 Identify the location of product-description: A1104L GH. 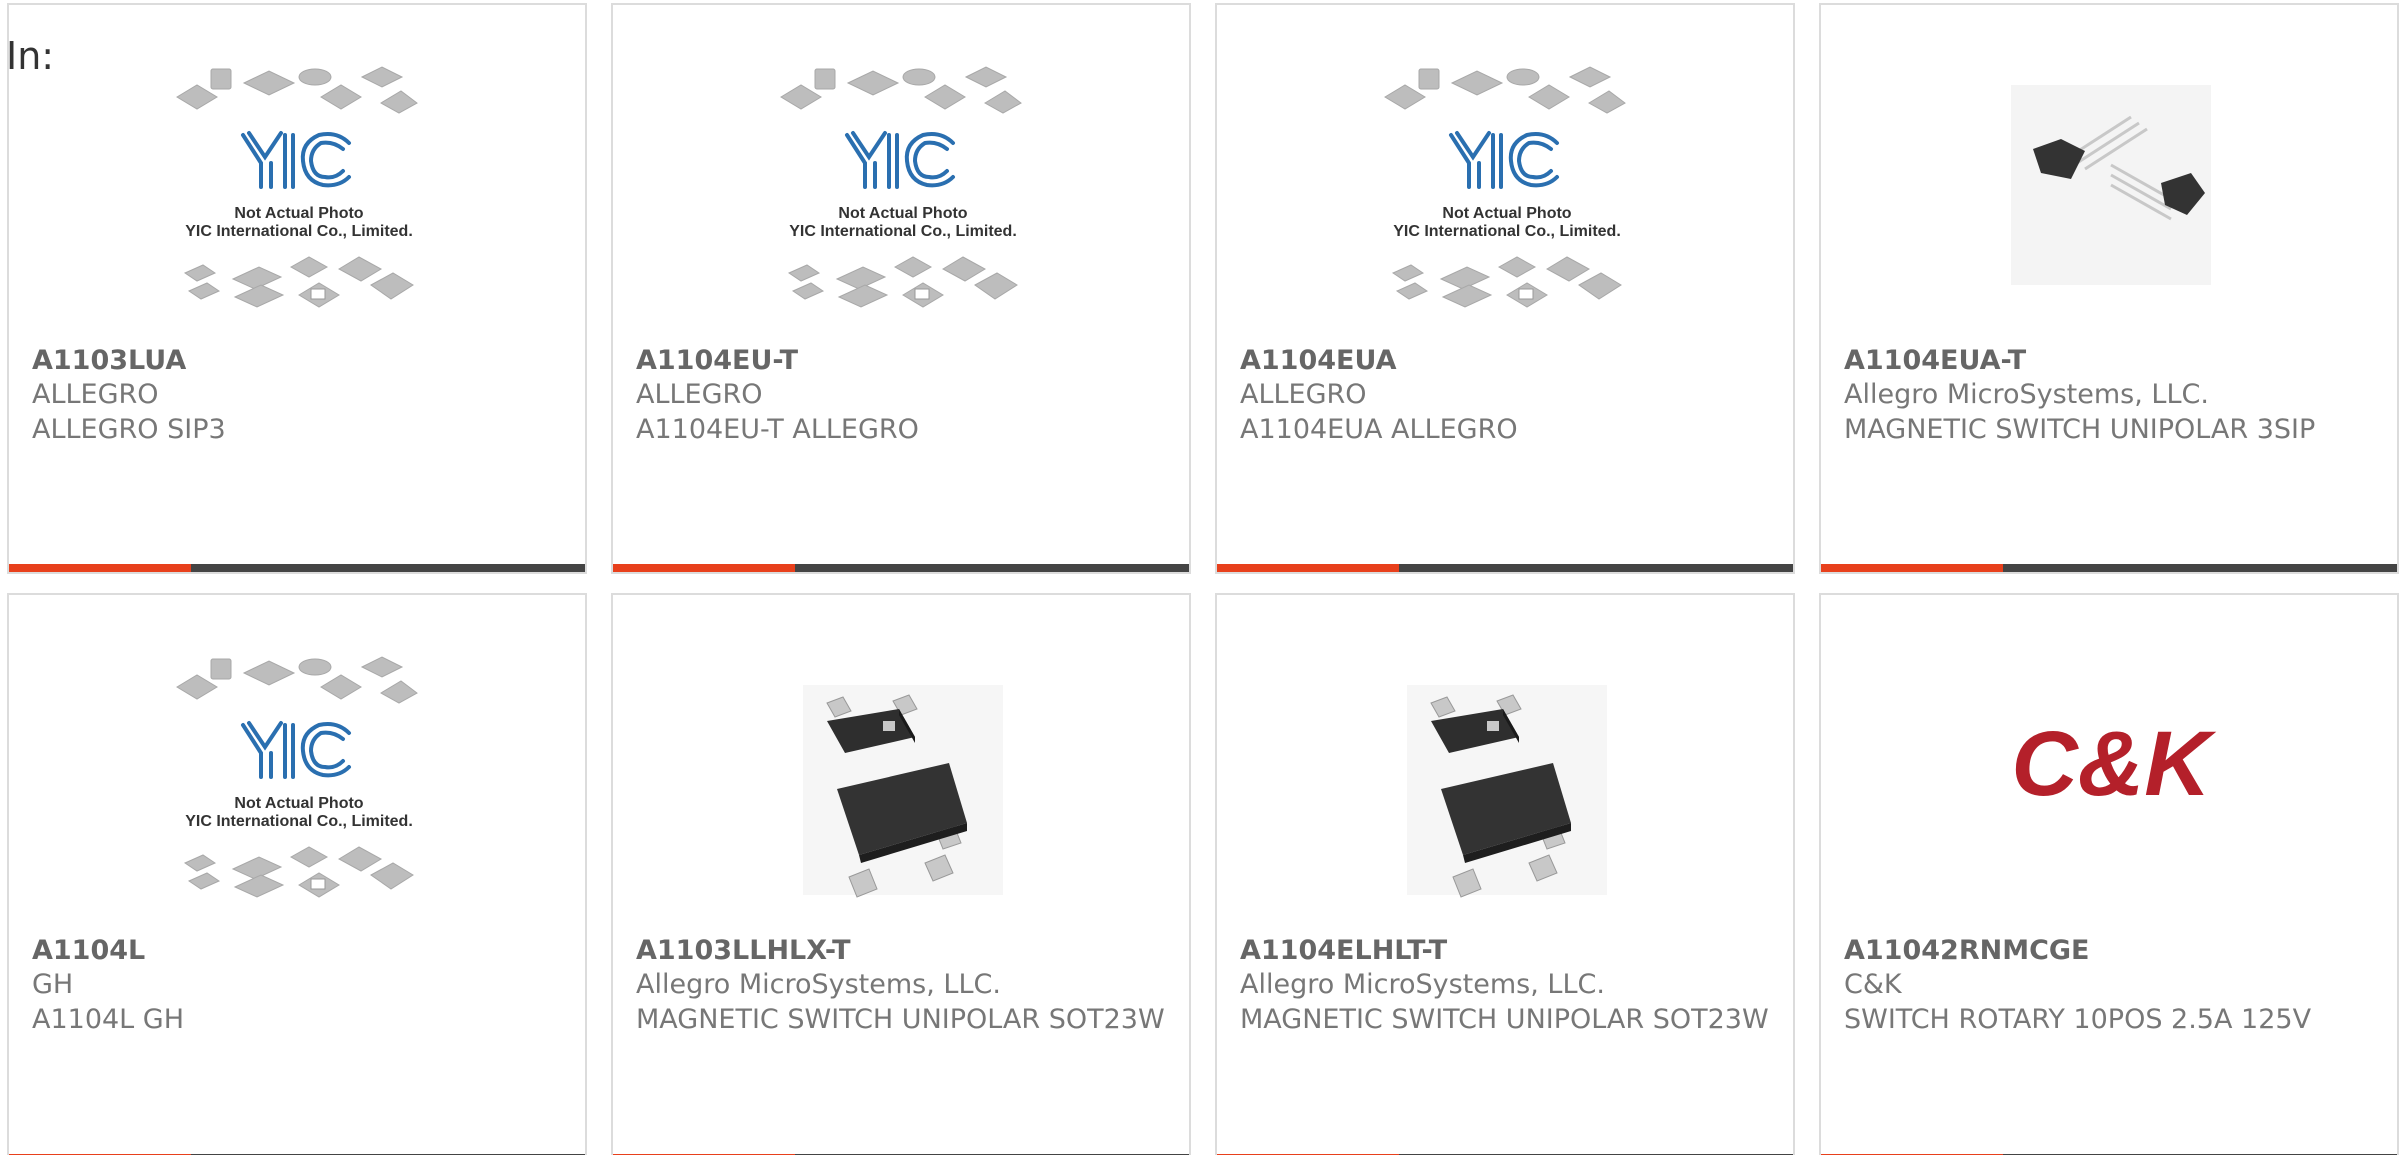
(108, 1019).